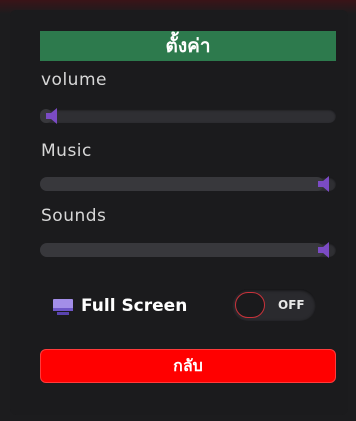 The height and width of the screenshot is (421, 356). I want to click on volume-slider-track, so click(188, 116).